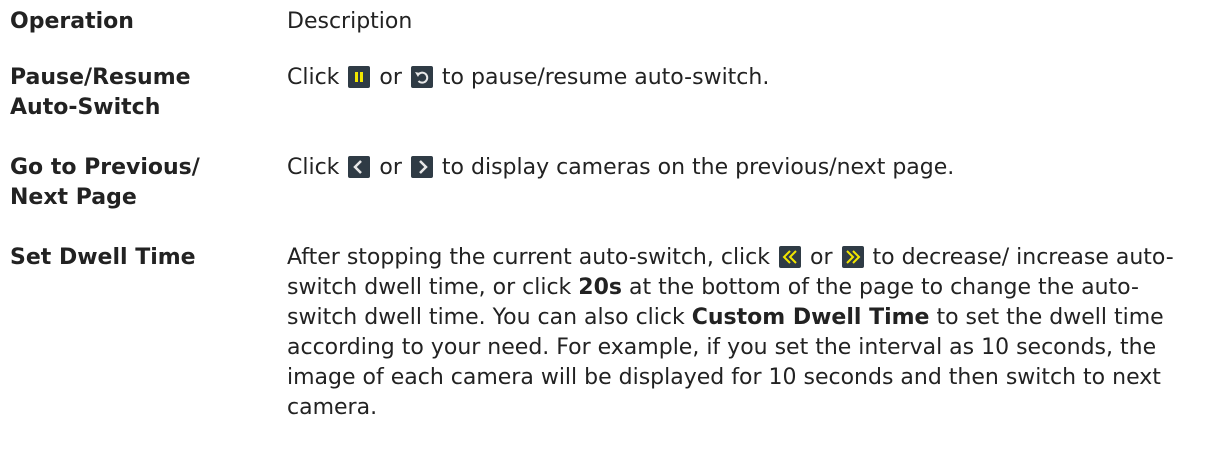 This screenshot has height=469, width=1210. What do you see at coordinates (790, 257) in the screenshot?
I see `double-chevron-left-icon` at bounding box center [790, 257].